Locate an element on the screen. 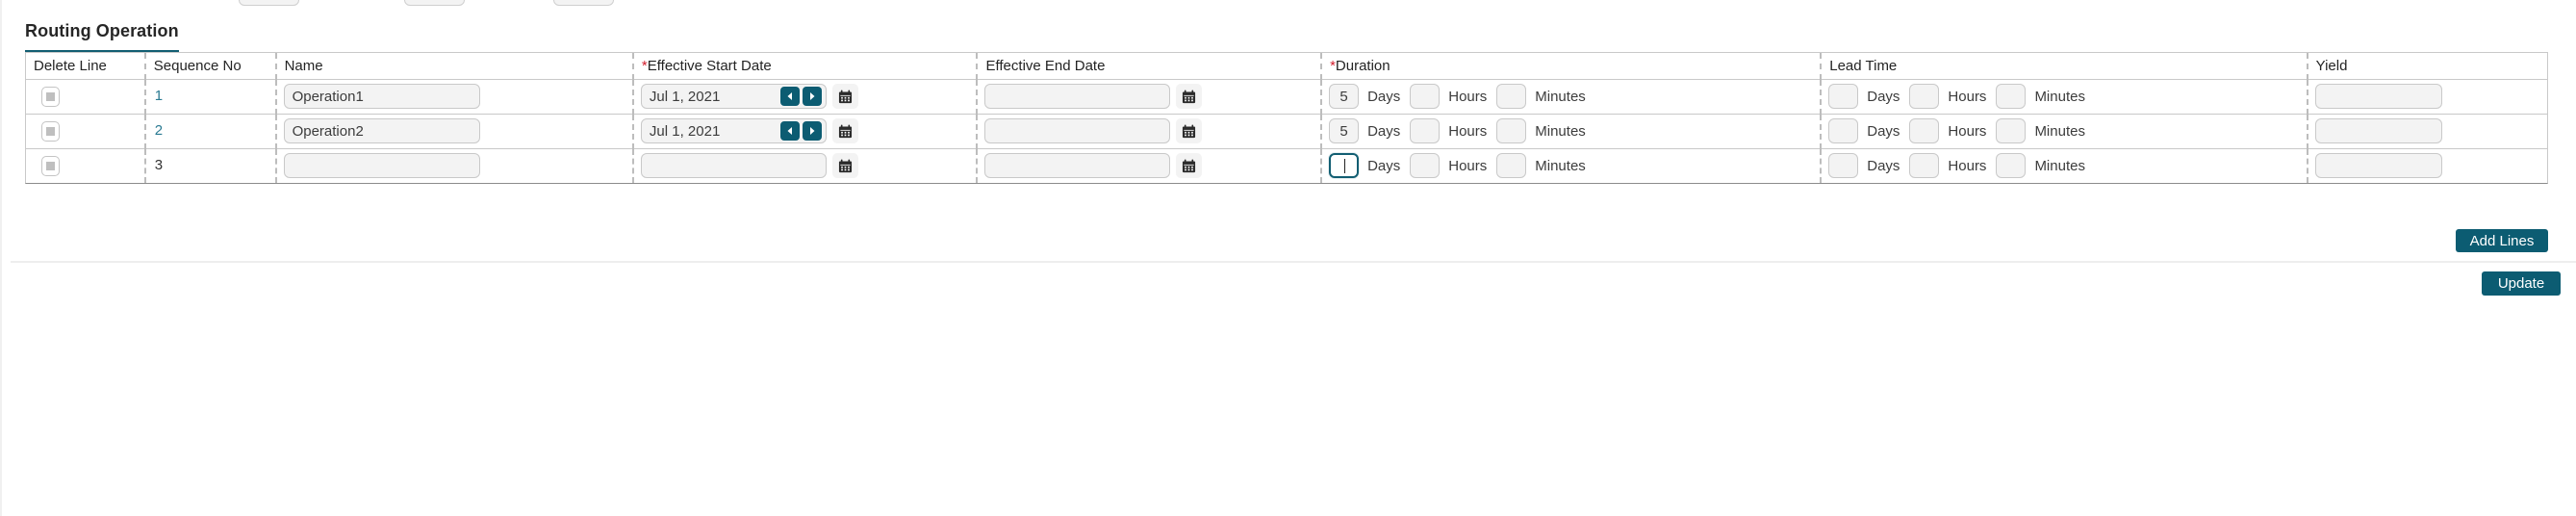  cell-name: Operation2 is located at coordinates (453, 131).